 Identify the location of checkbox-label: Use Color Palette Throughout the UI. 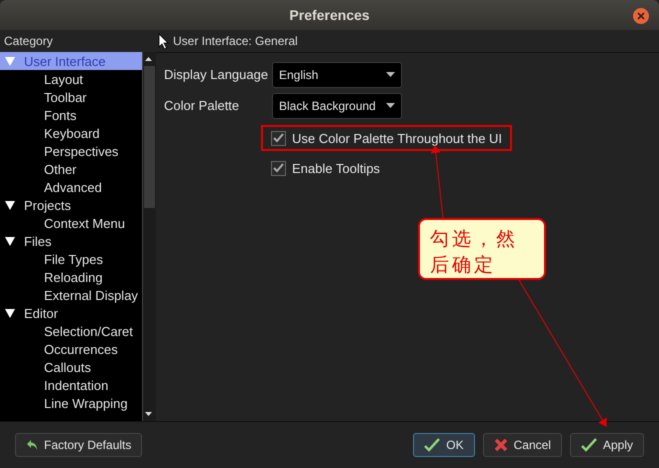
(397, 138).